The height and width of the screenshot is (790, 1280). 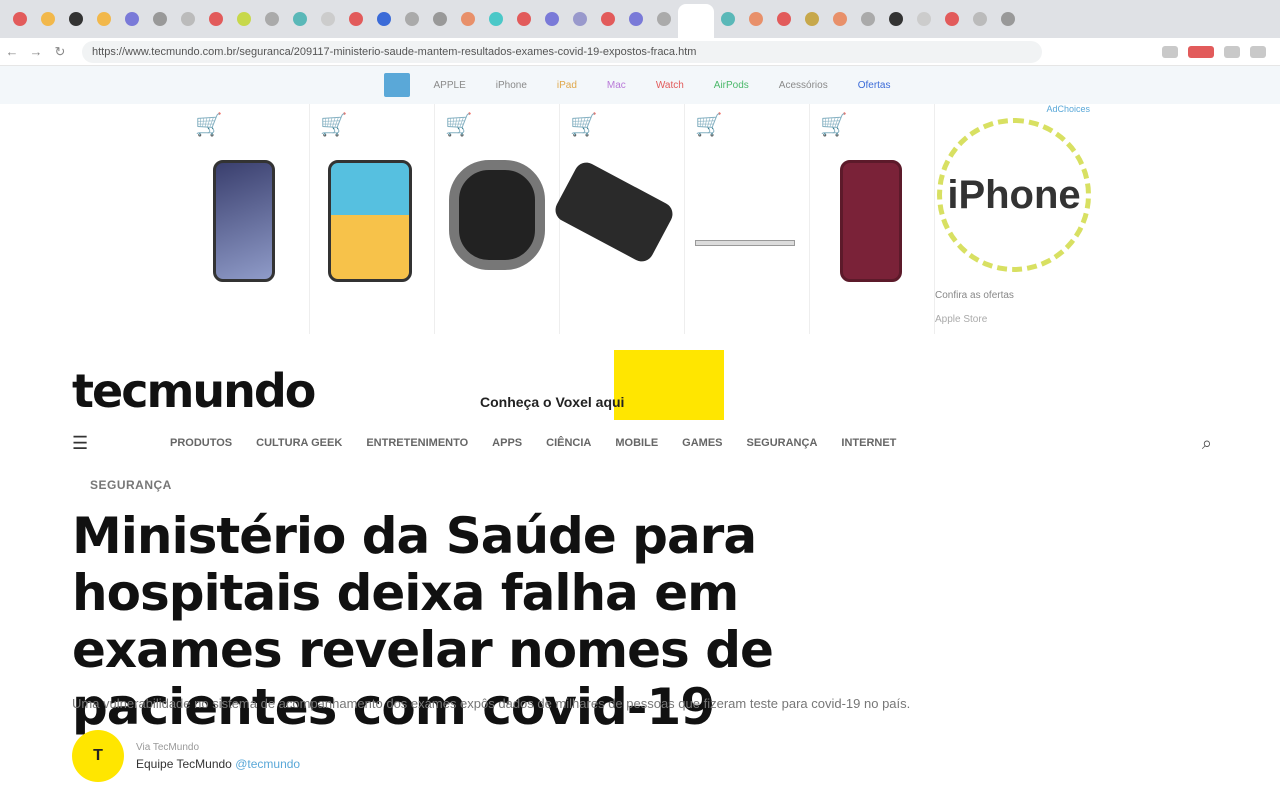 I want to click on forward-icon: →, so click(x=36, y=52).